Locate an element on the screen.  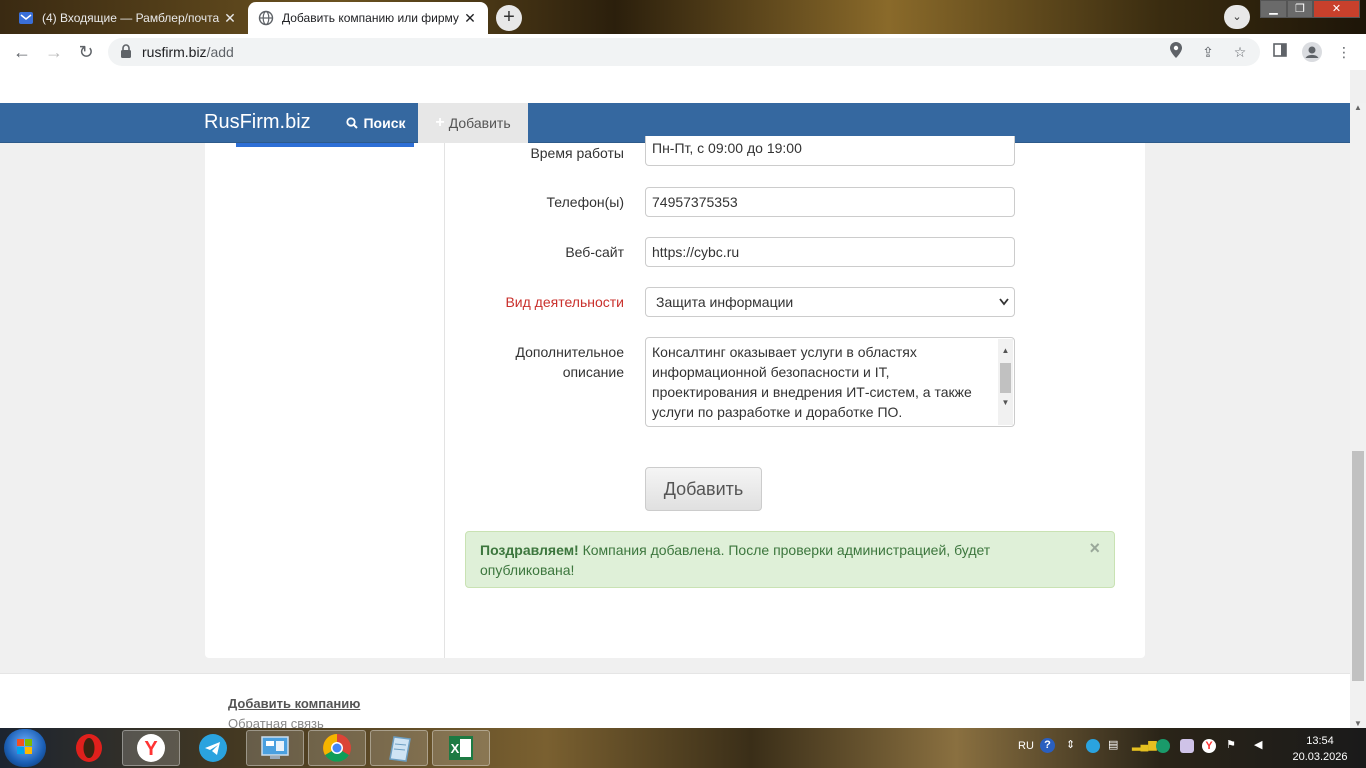
plus-icon: + is located at coordinates (440, 122).